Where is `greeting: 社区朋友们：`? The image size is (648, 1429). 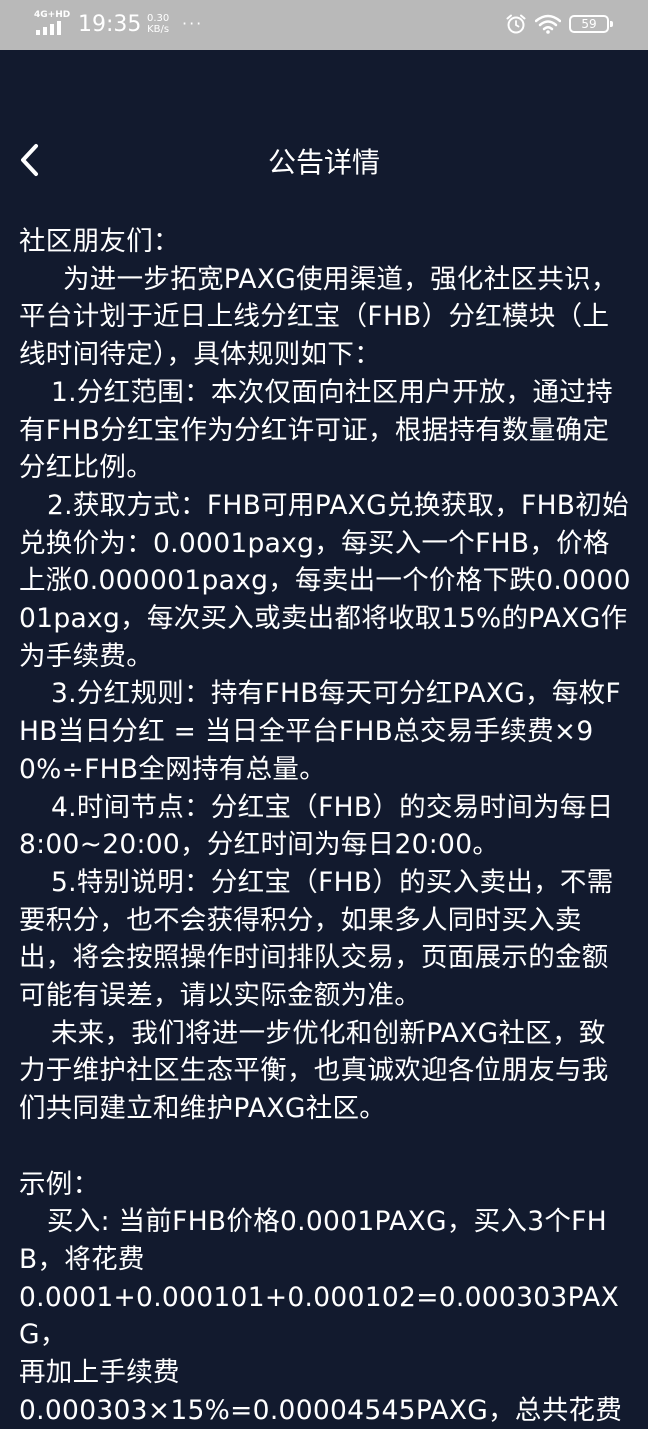 greeting: 社区朋友们： is located at coordinates (99, 241).